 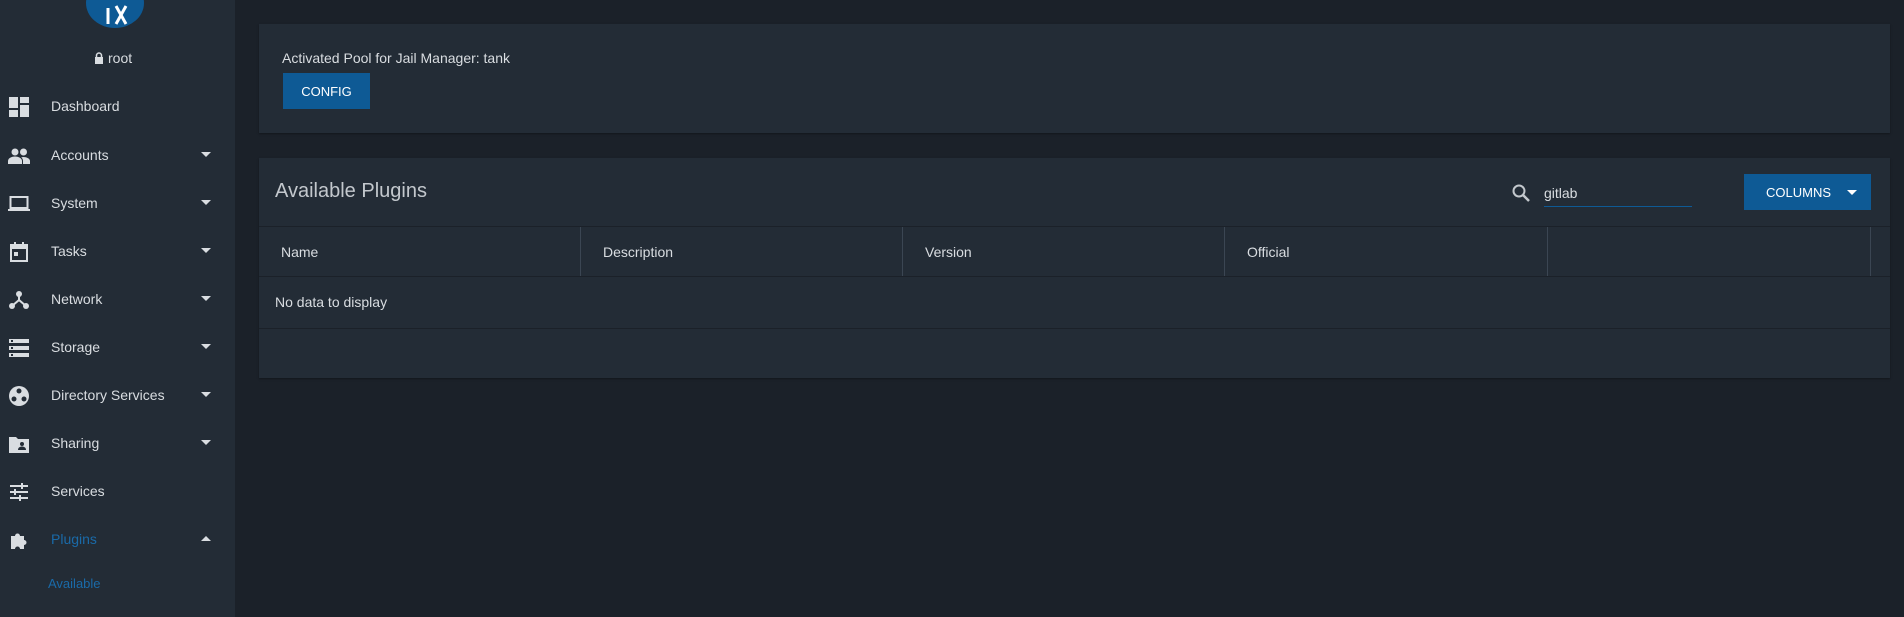 I want to click on sidebar-item-label: Services, so click(x=78, y=491).